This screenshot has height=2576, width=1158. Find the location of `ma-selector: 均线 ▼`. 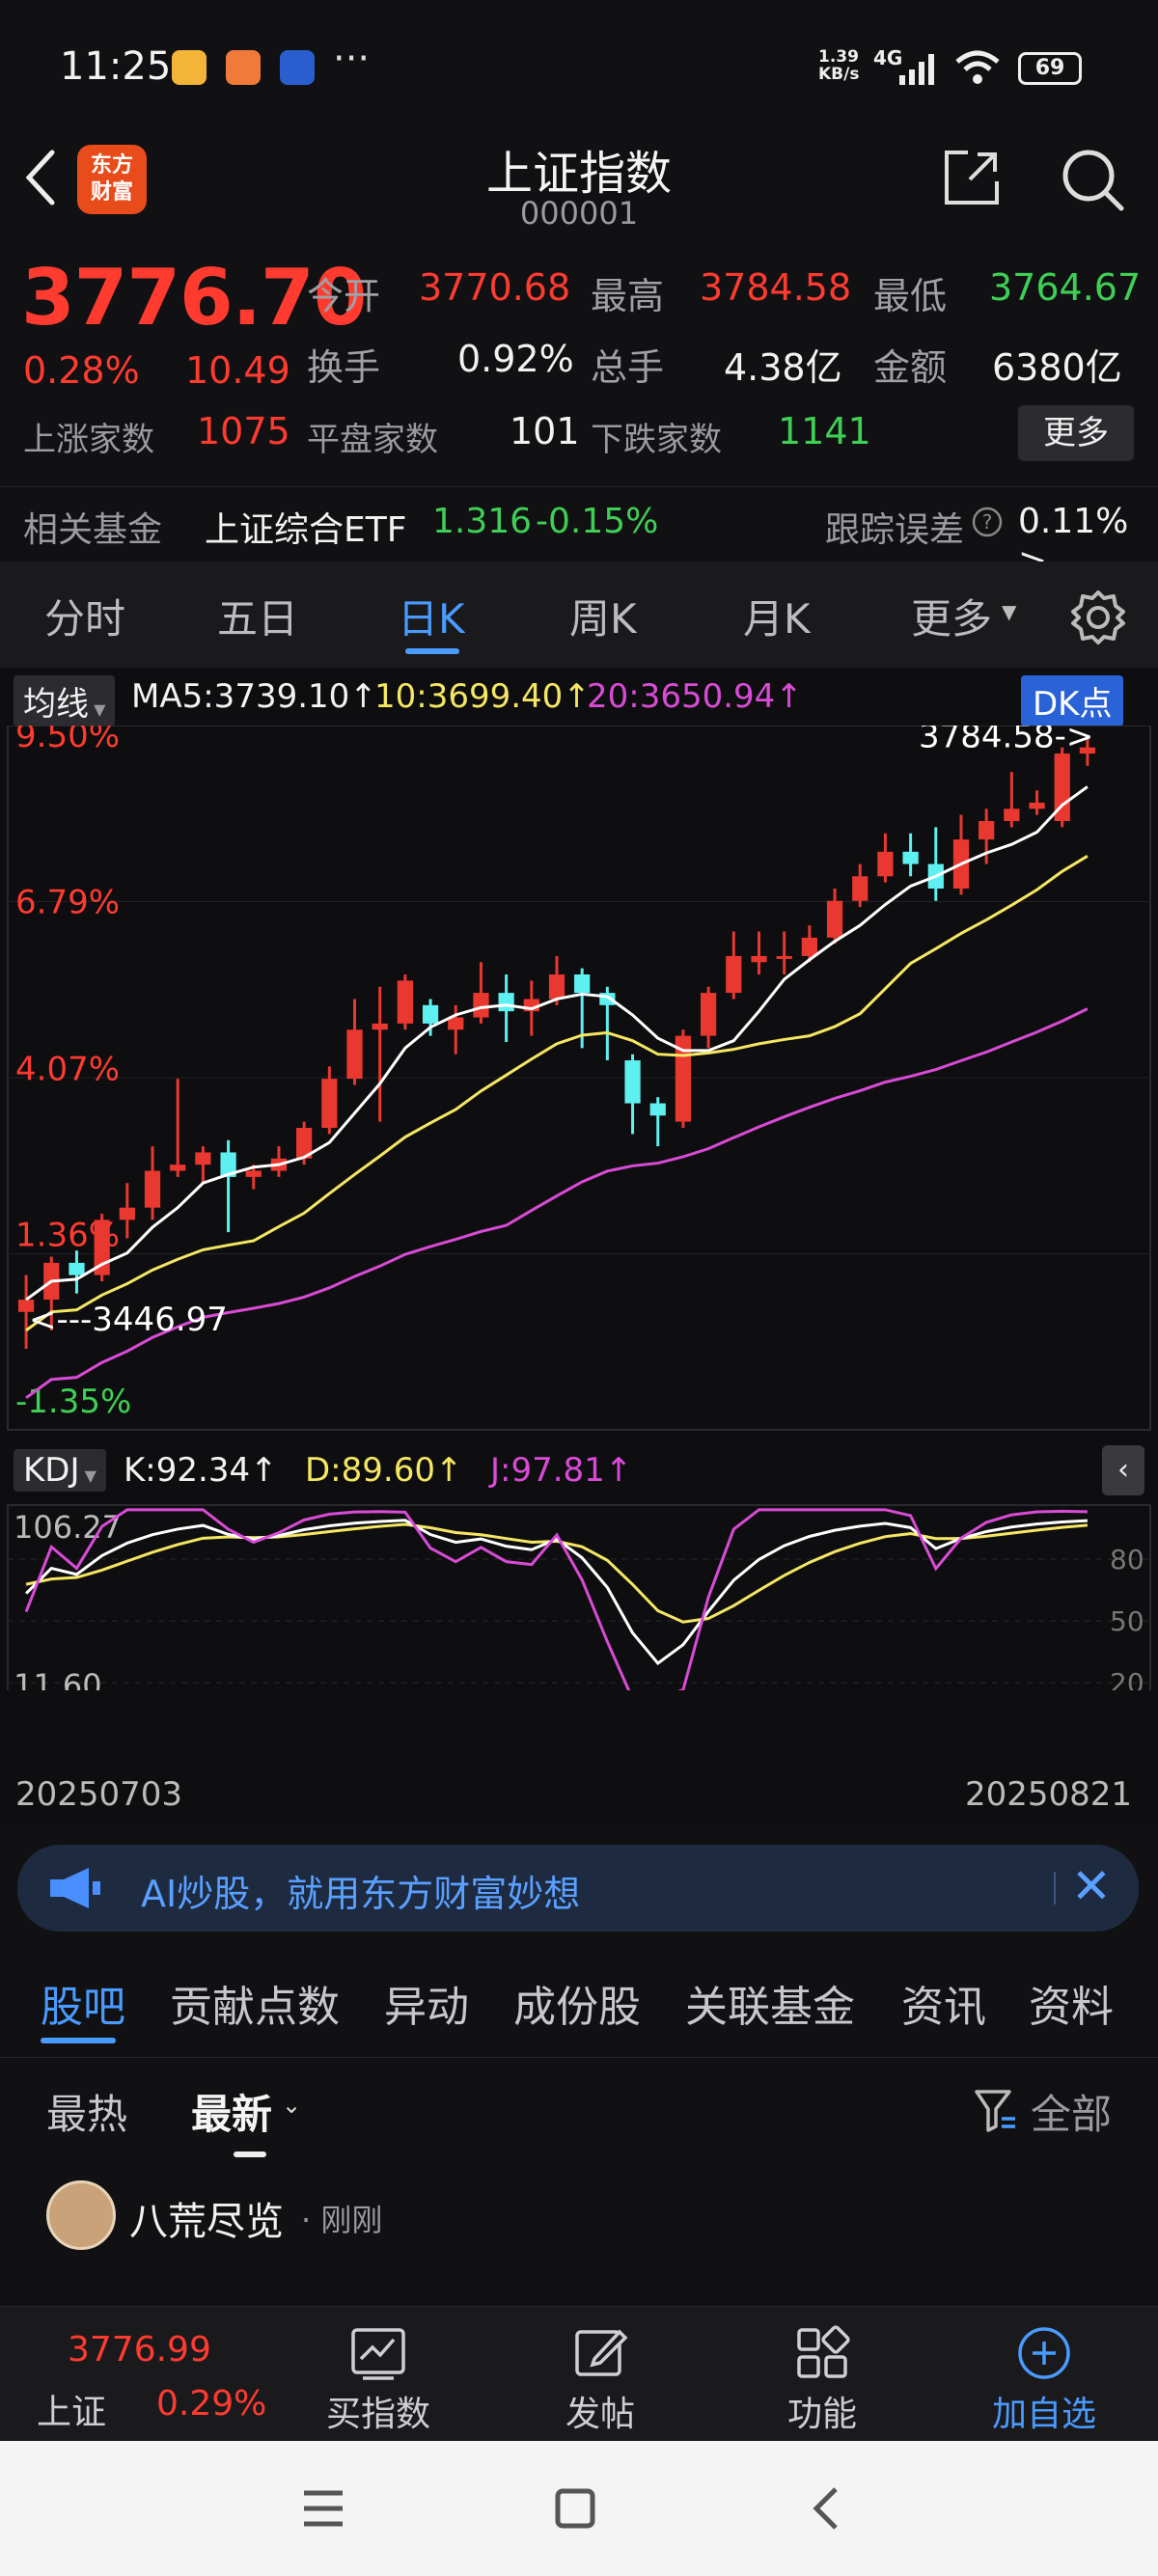

ma-selector: 均线 ▼ is located at coordinates (65, 701).